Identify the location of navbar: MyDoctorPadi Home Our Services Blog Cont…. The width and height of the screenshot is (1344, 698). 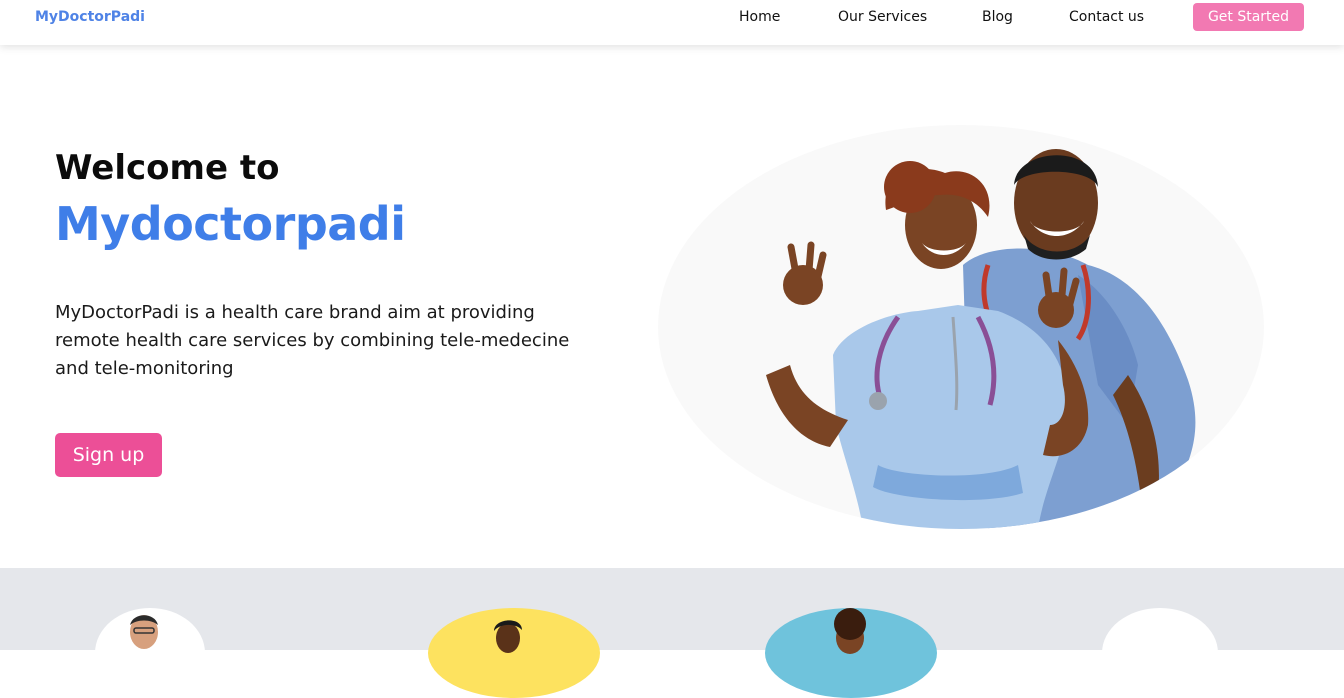
(672, 22).